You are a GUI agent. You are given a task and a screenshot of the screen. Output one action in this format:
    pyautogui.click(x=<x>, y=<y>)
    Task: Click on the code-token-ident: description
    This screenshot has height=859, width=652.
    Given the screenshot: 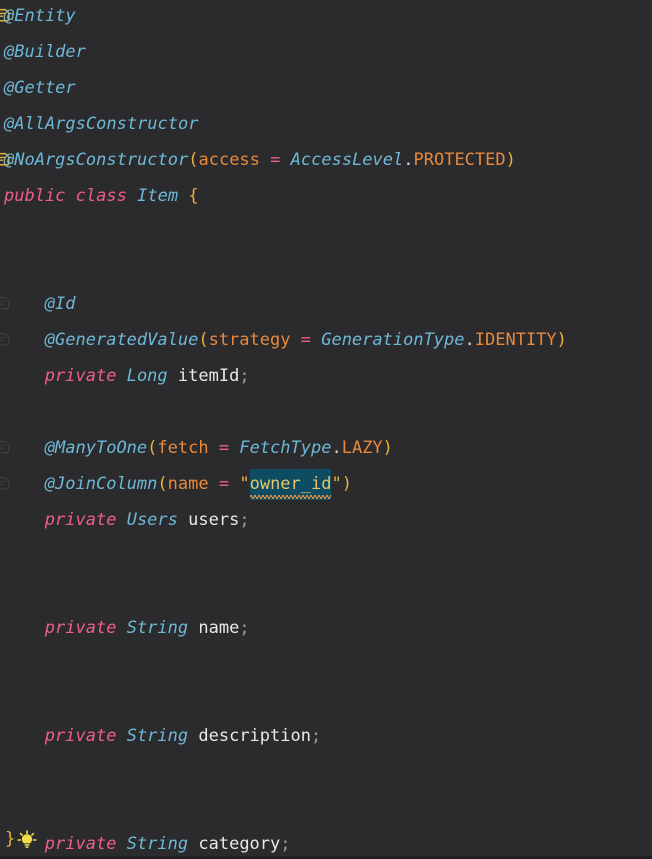 What is the action you would take?
    pyautogui.click(x=254, y=736)
    